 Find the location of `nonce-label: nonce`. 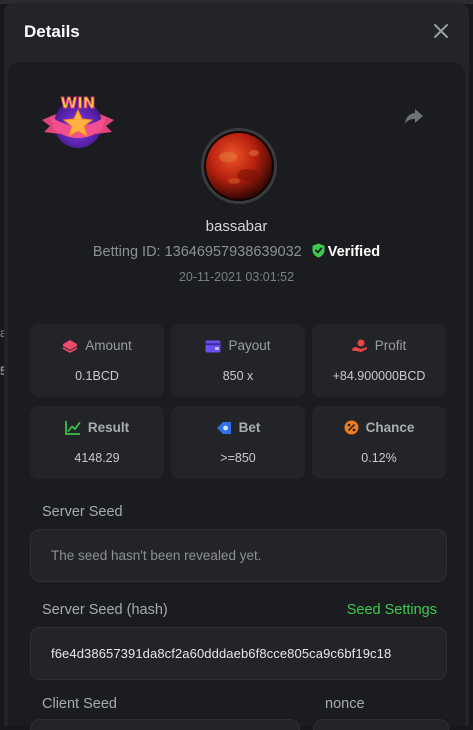

nonce-label: nonce is located at coordinates (345, 704).